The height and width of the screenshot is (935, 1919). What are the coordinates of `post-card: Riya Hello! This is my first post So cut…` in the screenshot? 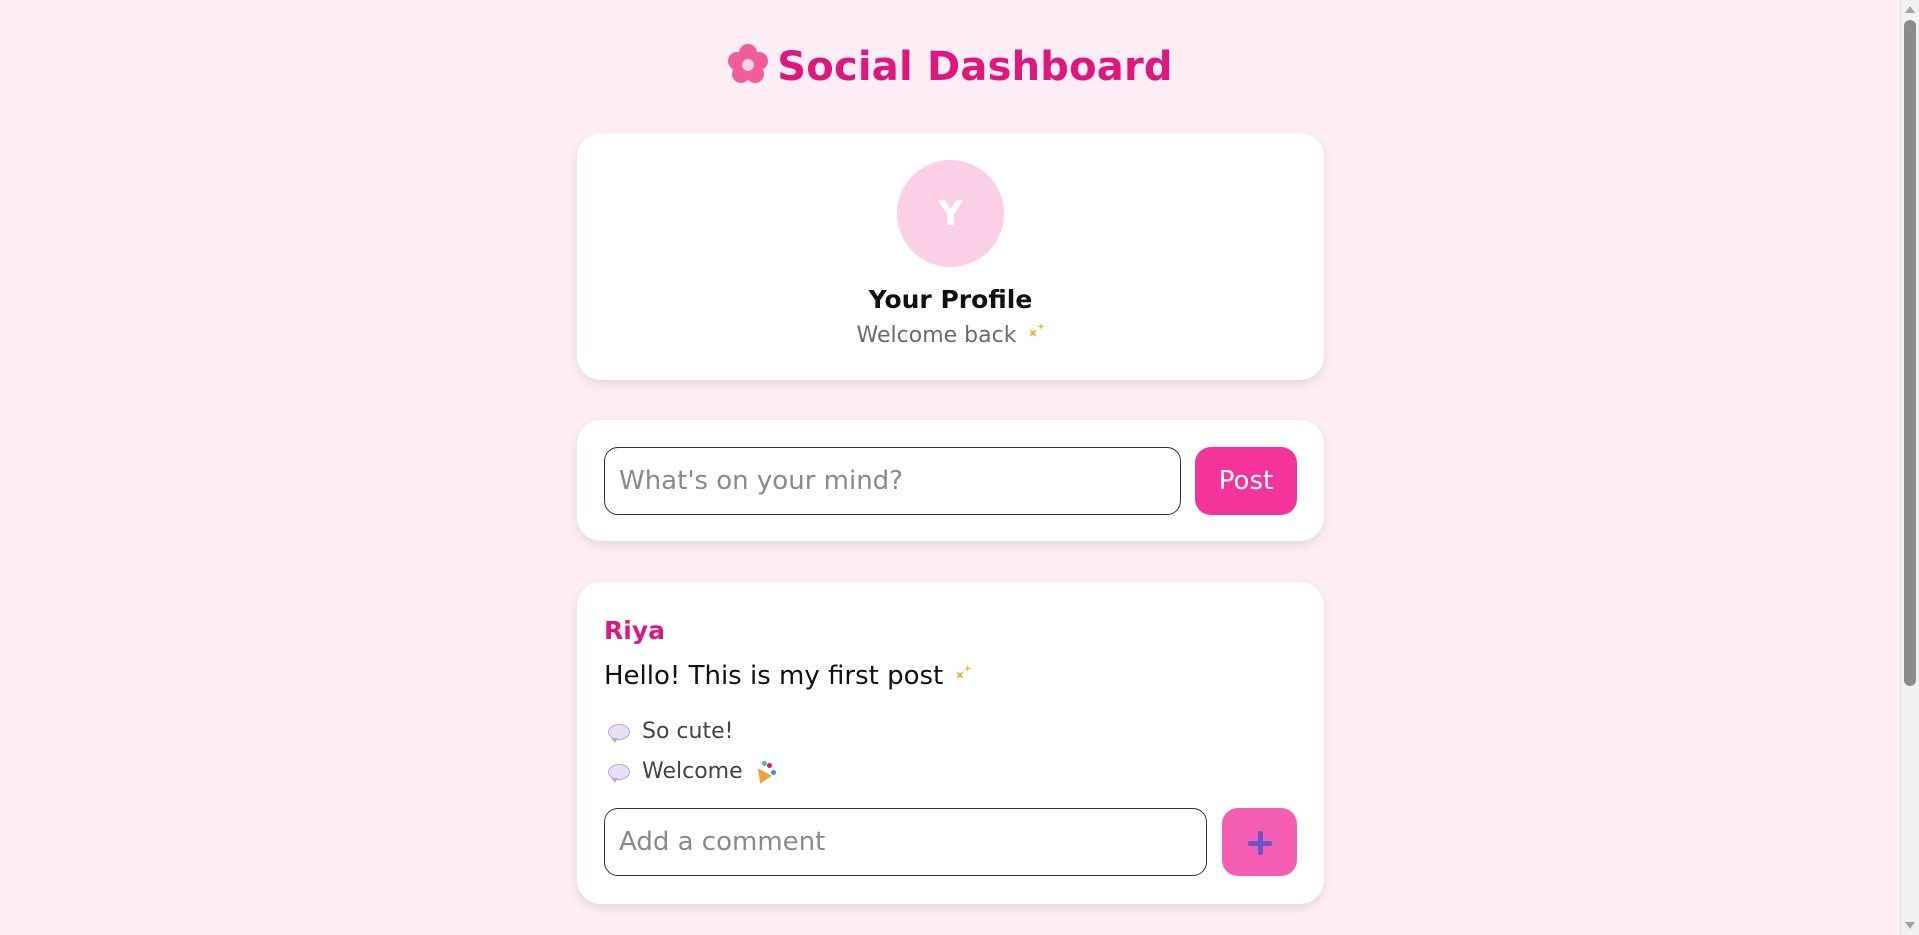 It's located at (950, 743).